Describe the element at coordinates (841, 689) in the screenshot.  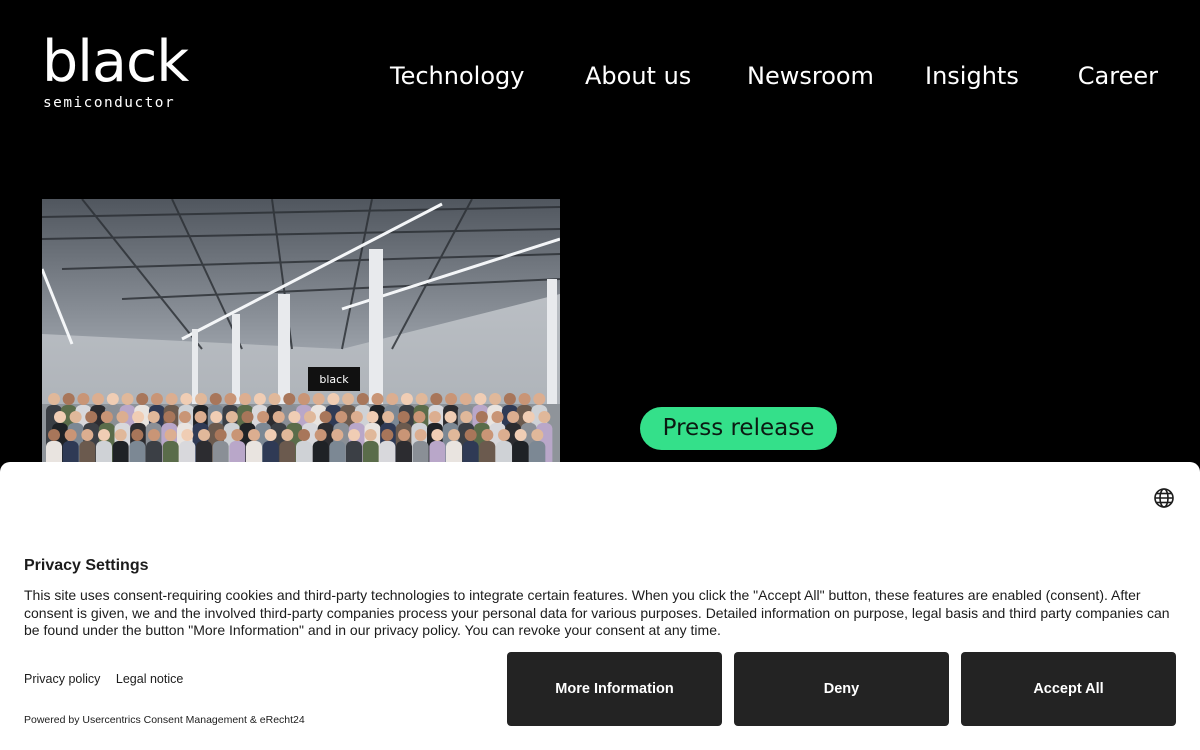
I see `deny-button: Deny` at that location.